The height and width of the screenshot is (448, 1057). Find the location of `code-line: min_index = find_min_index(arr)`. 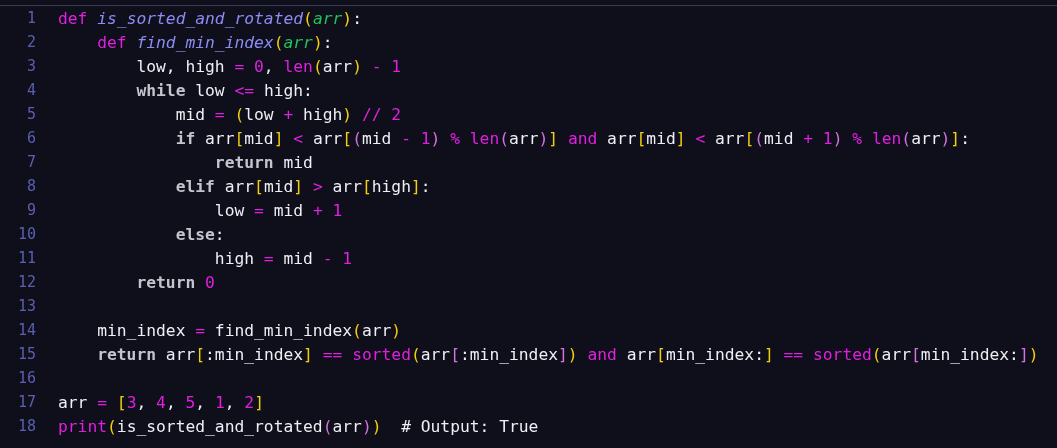

code-line: min_index = find_min_index(arr) is located at coordinates (249, 330).